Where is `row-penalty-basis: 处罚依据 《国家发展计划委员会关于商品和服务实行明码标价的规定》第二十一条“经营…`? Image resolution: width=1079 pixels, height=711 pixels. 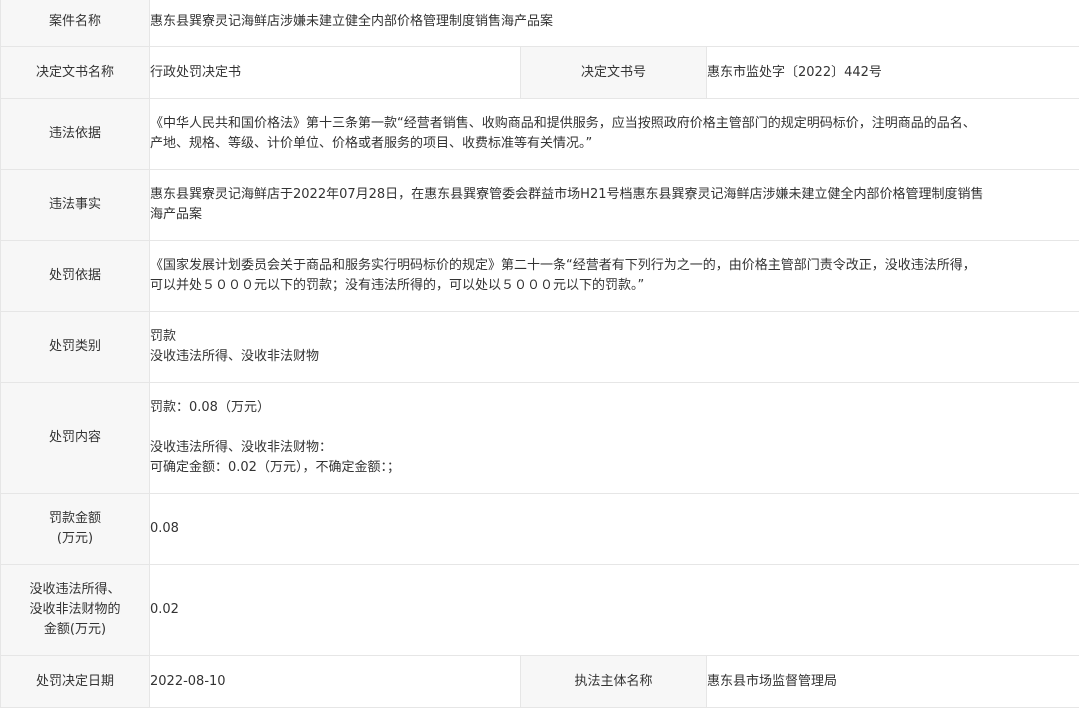
row-penalty-basis: 处罚依据 《国家发展计划委员会关于商品和服务实行明码标价的规定》第二十一条“经营… is located at coordinates (539, 276).